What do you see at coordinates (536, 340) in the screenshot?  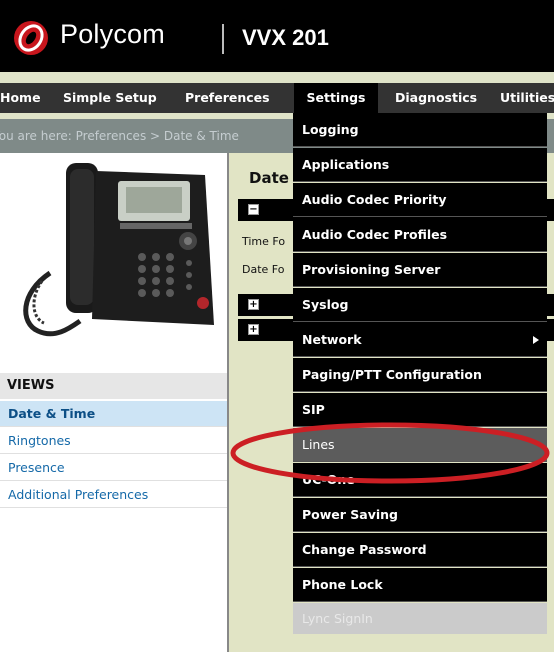 I see `submenu-arrow-icon` at bounding box center [536, 340].